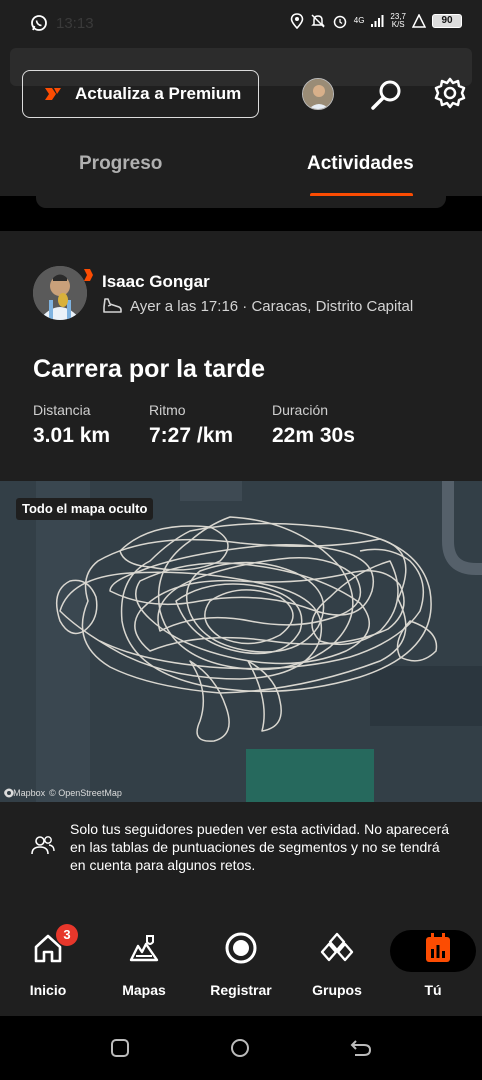  Describe the element at coordinates (39, 23) in the screenshot. I see `whatsapp-icon` at that location.